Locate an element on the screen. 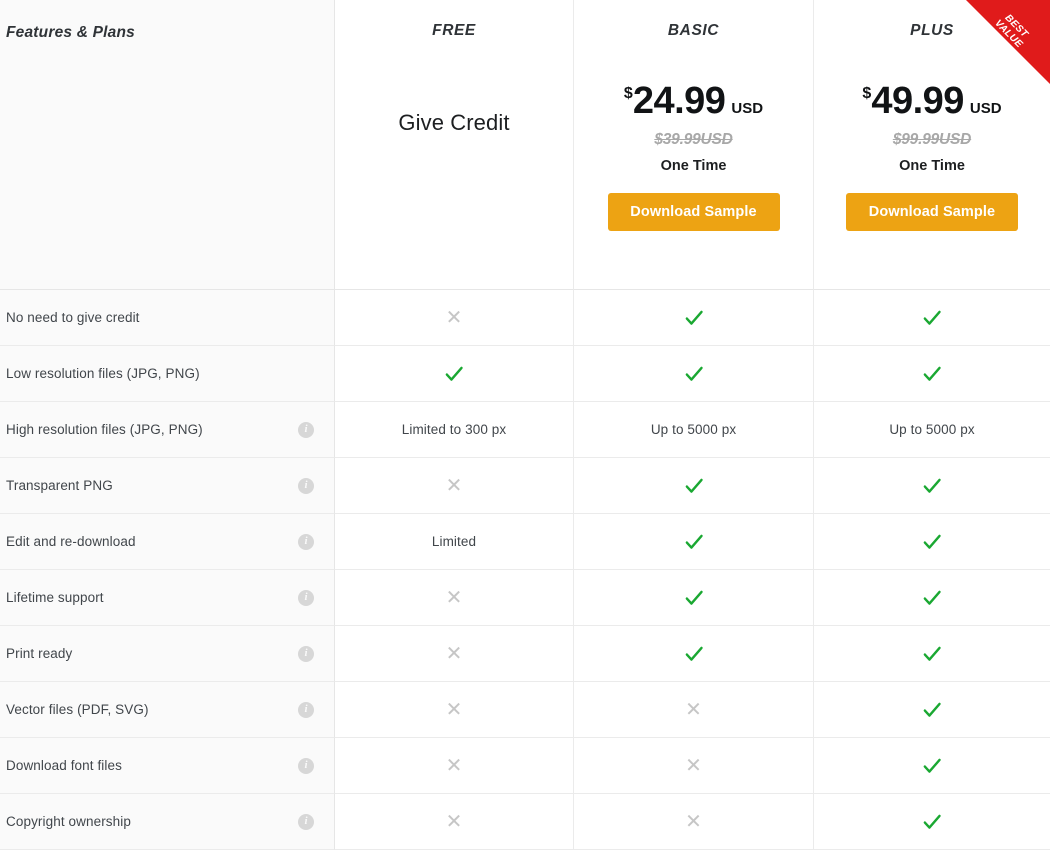  feature-row-label-cell: Vector files (PDF, SVG) i is located at coordinates (167, 710).